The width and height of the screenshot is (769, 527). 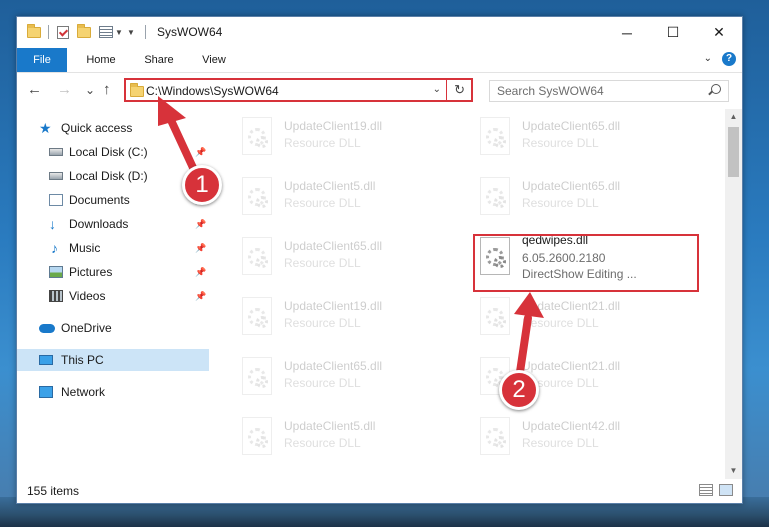 What do you see at coordinates (108, 176) in the screenshot?
I see `sidebar-item-label: Local Disk (D:)` at bounding box center [108, 176].